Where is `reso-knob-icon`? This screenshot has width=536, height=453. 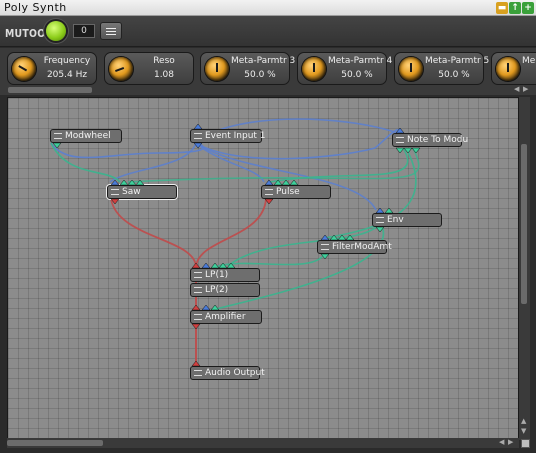 reso-knob-icon is located at coordinates (121, 69).